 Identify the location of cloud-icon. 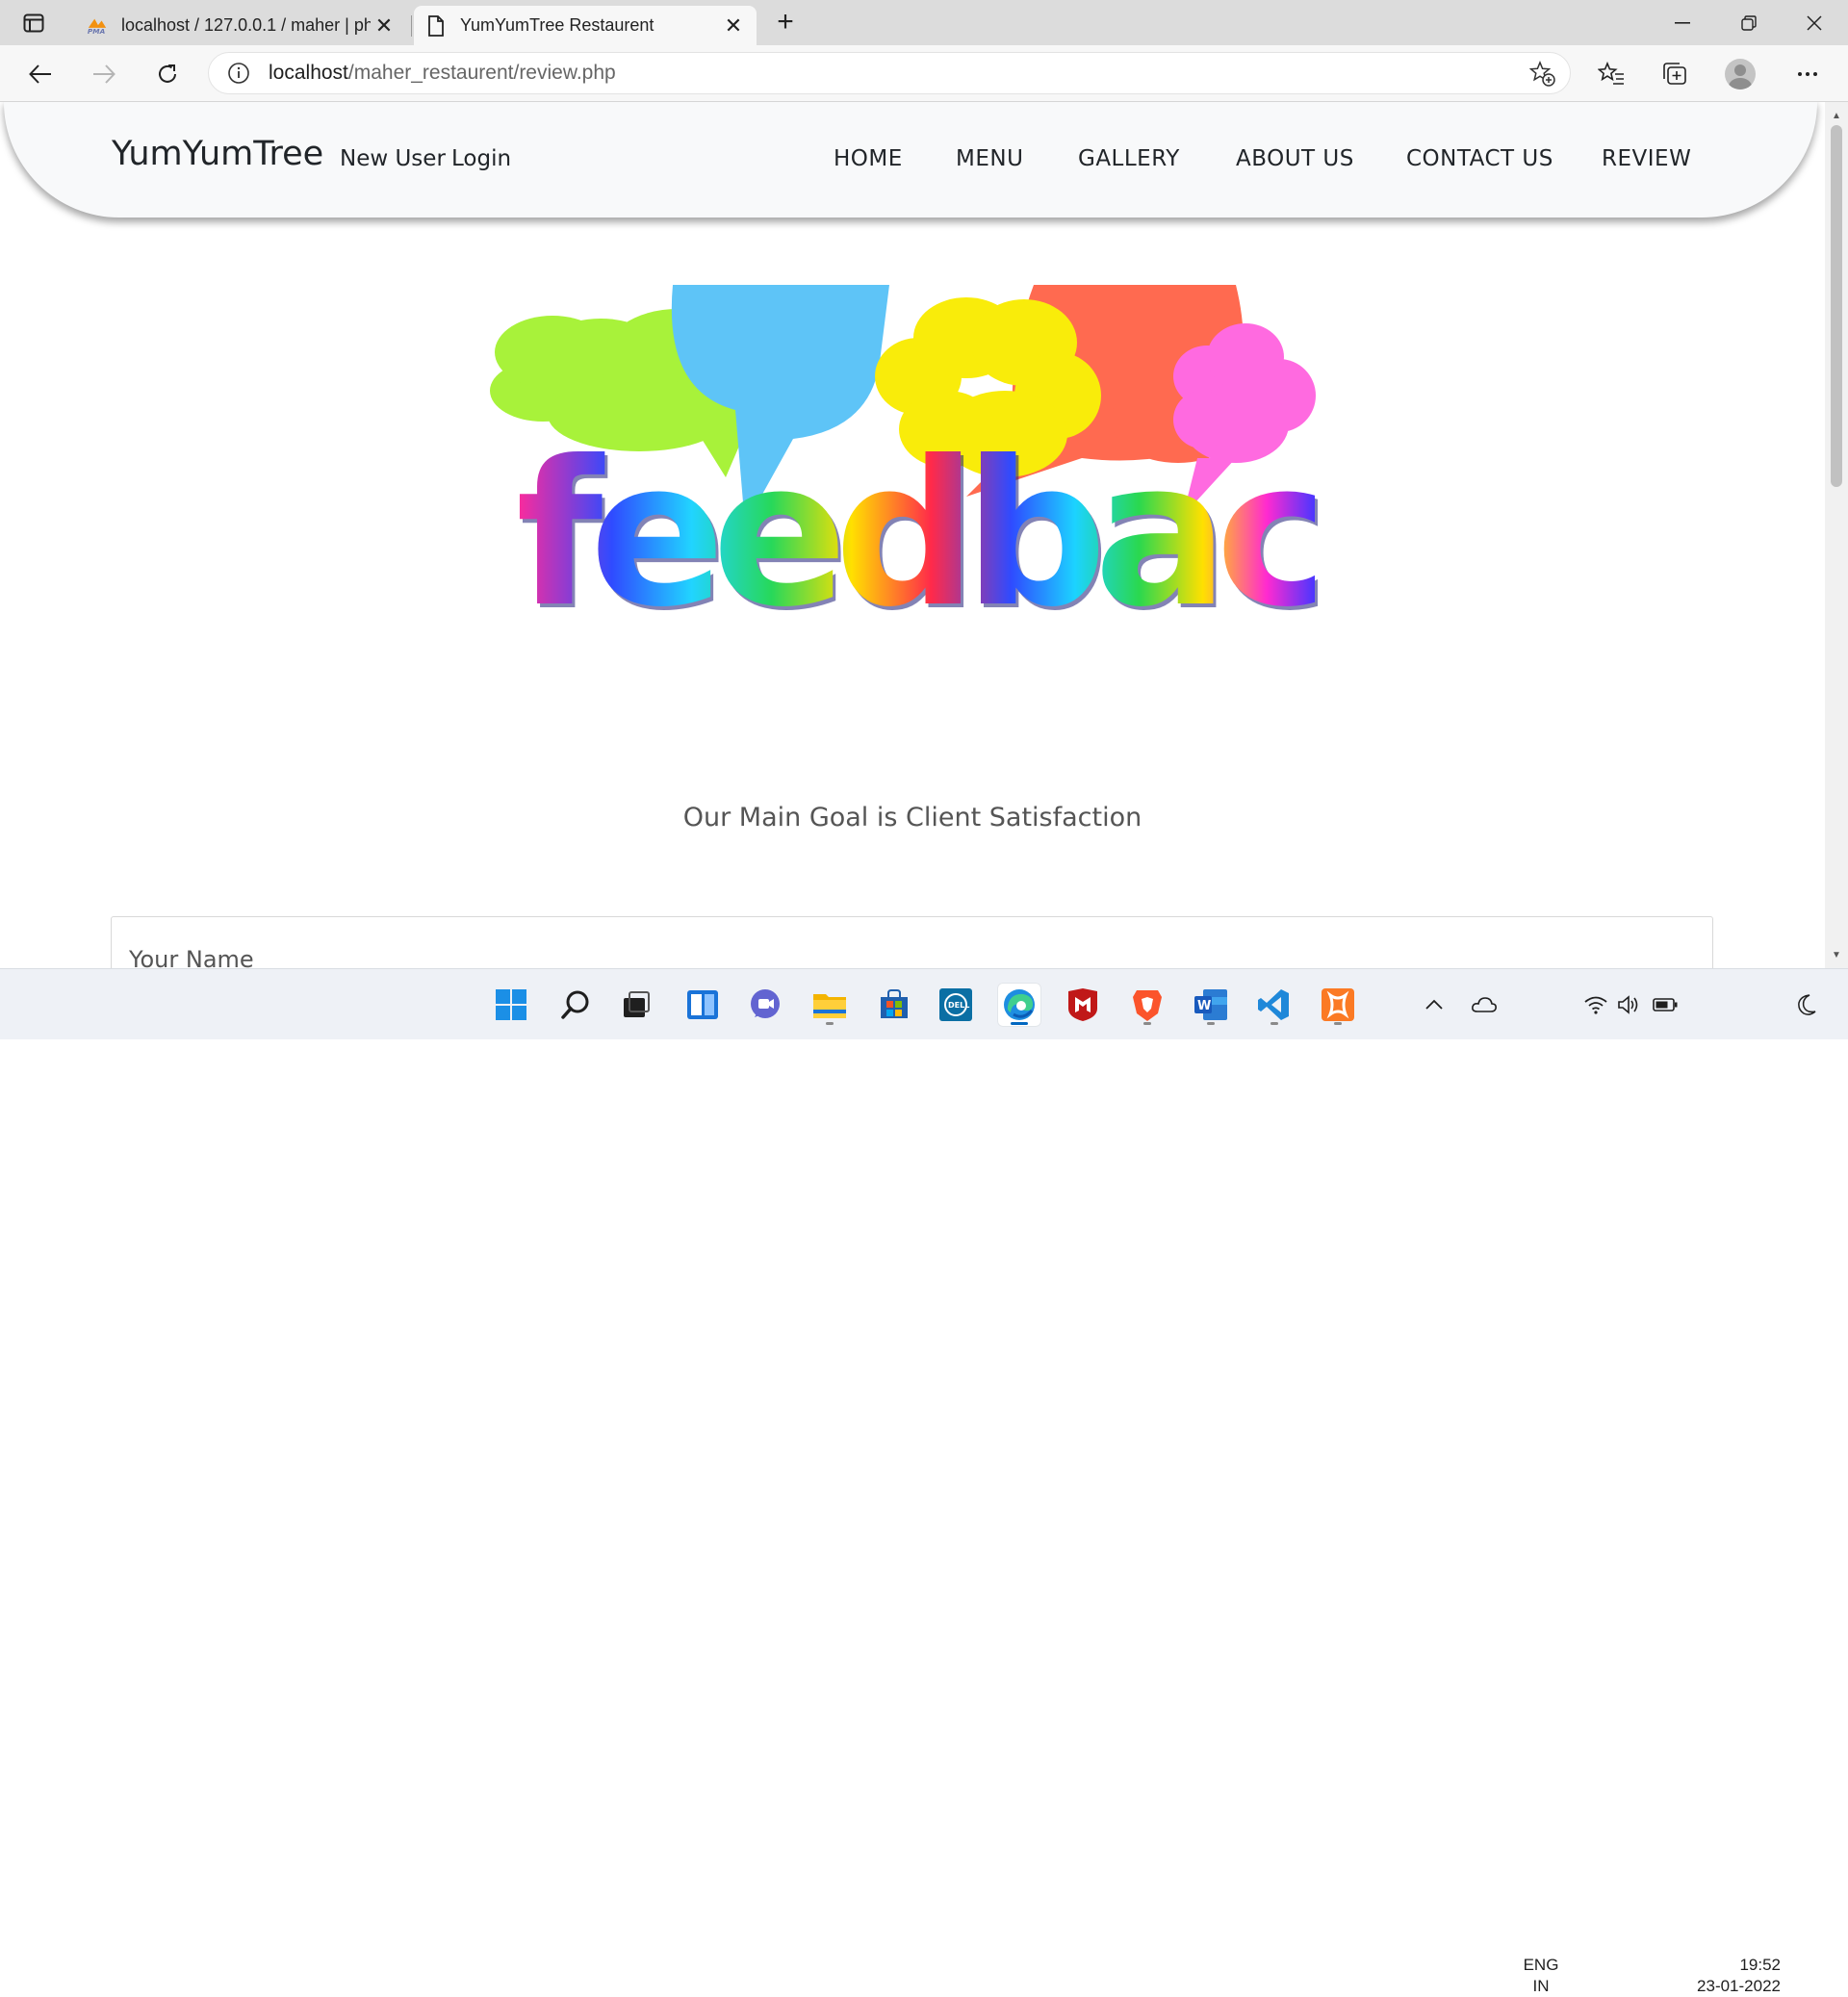
(1484, 1005).